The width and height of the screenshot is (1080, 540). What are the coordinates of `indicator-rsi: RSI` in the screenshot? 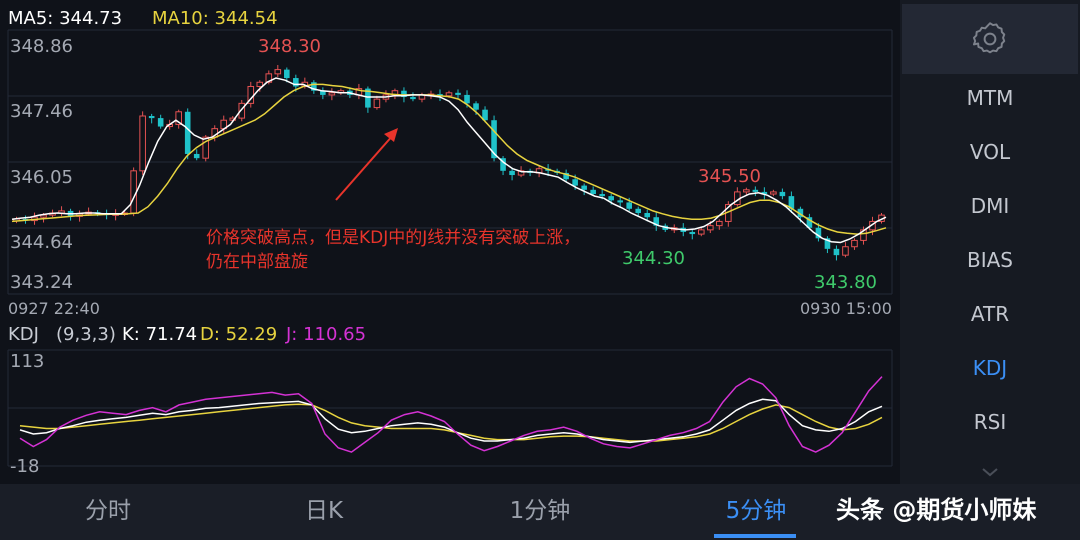 It's located at (990, 422).